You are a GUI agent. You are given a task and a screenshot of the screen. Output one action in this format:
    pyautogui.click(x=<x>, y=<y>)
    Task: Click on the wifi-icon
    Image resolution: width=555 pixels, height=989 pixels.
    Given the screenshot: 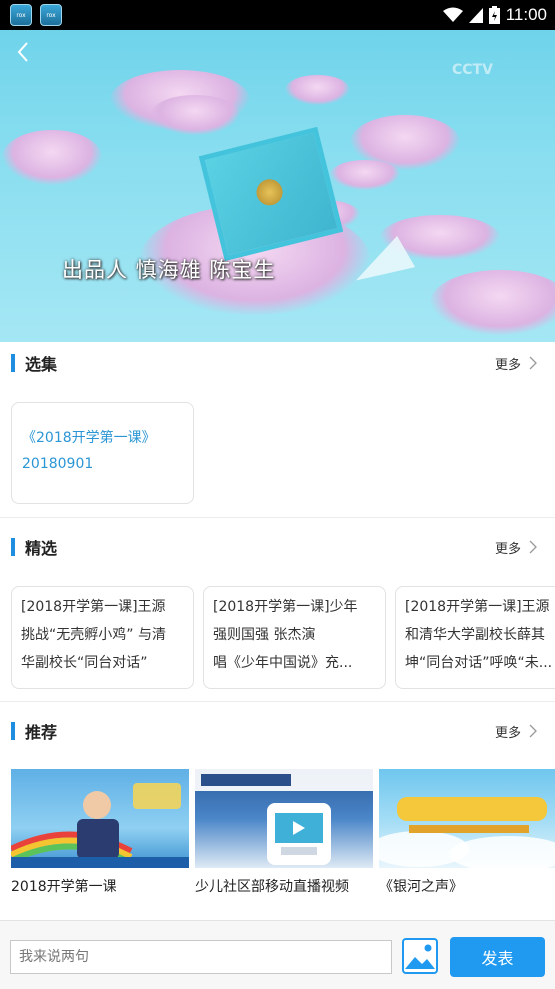 What is the action you would take?
    pyautogui.click(x=452, y=14)
    